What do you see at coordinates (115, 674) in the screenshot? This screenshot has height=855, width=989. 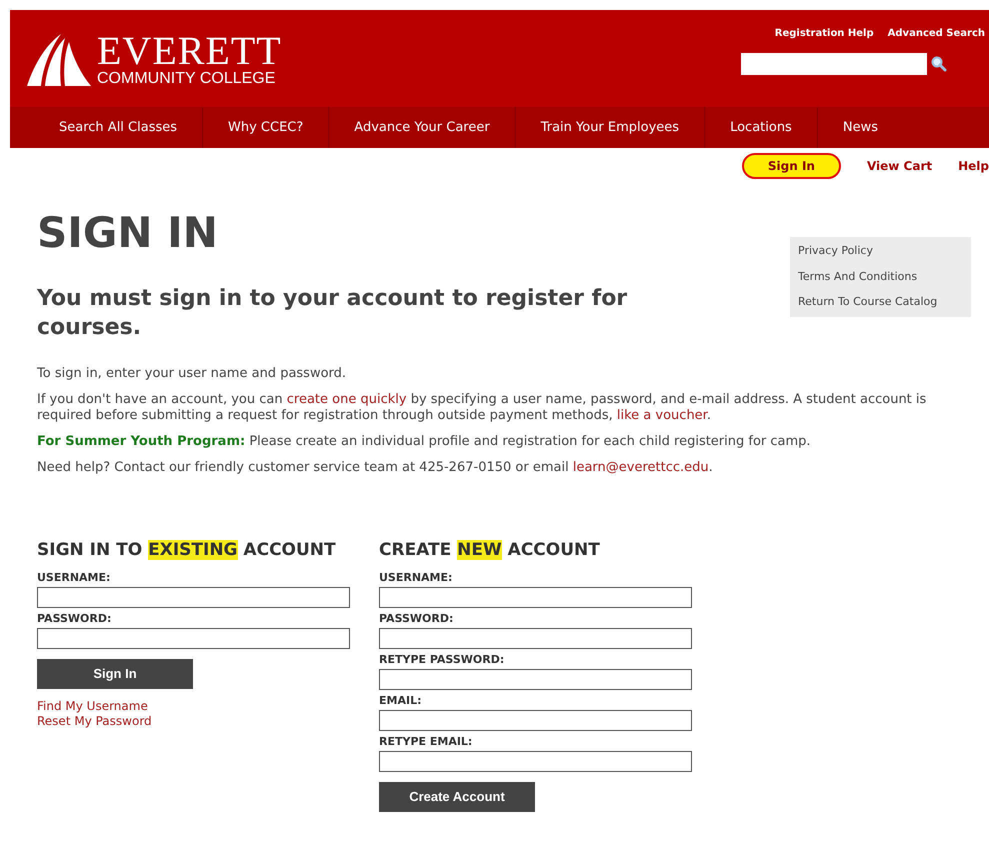 I see `sign-in-button: Sign In` at bounding box center [115, 674].